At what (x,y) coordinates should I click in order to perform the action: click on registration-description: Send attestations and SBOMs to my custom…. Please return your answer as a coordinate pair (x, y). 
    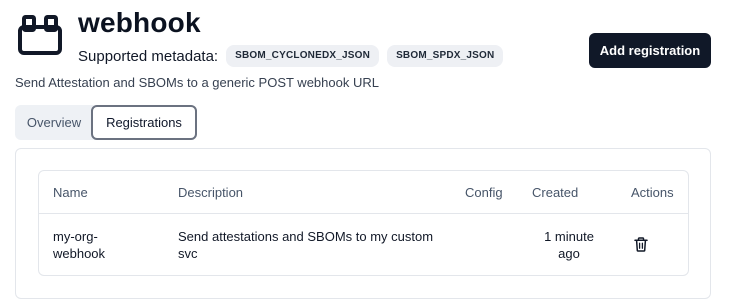
    Looking at the image, I should click on (305, 245).